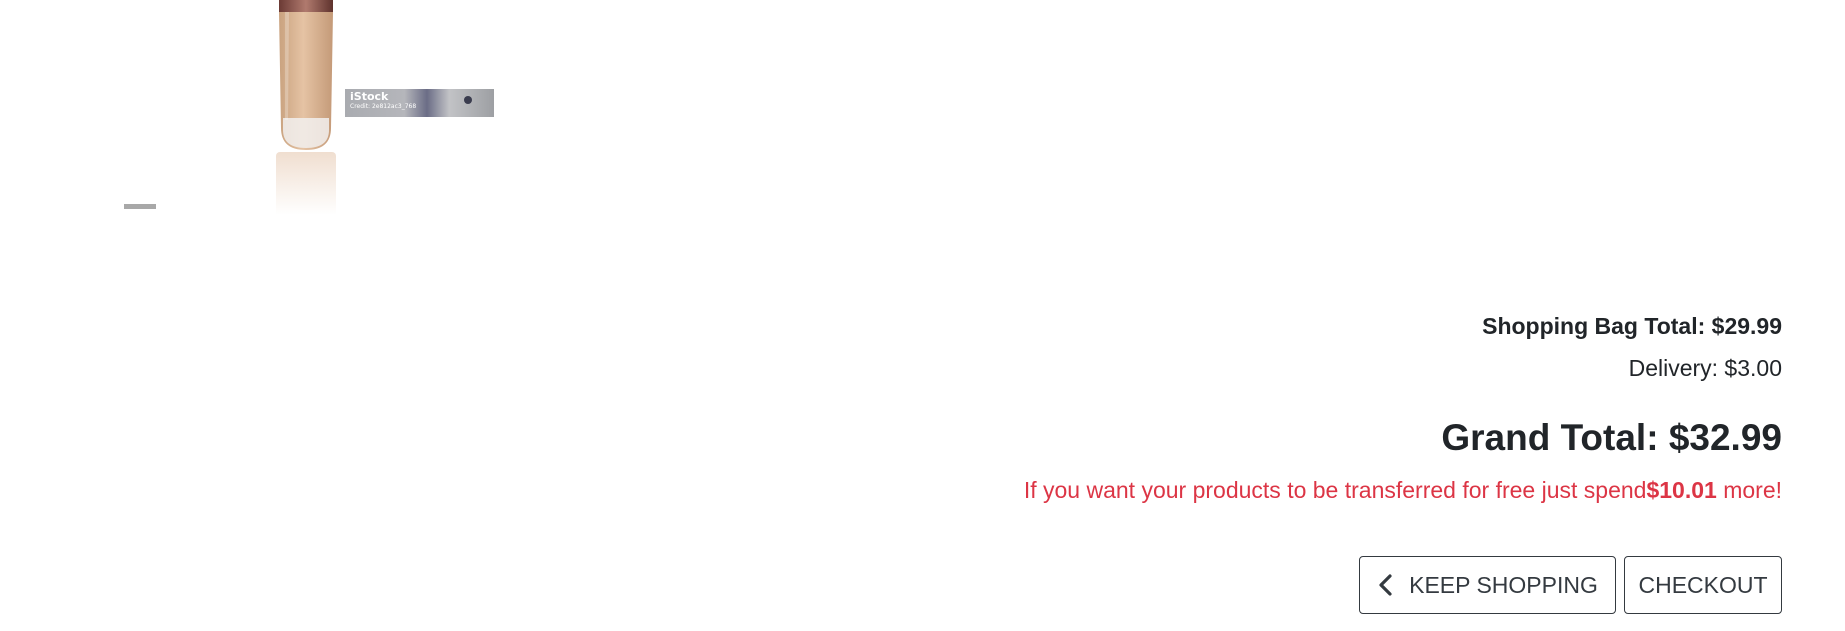  I want to click on checkout-button: CHECKOUT, so click(1703, 585).